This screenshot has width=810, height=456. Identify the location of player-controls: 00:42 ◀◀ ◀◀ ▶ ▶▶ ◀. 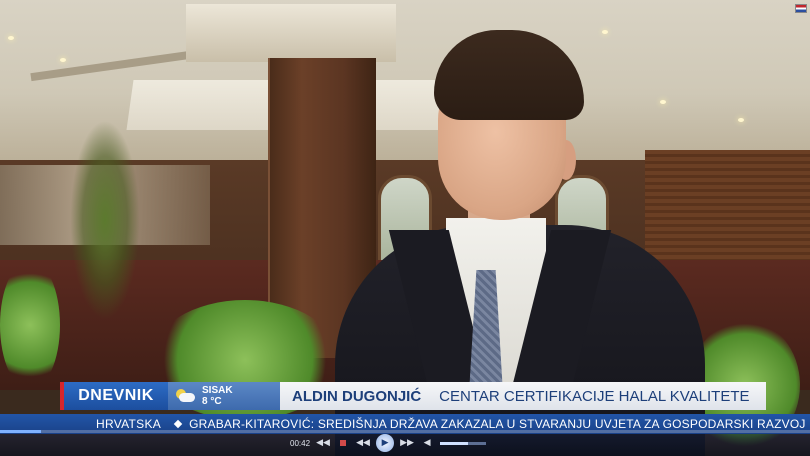
(410, 443).